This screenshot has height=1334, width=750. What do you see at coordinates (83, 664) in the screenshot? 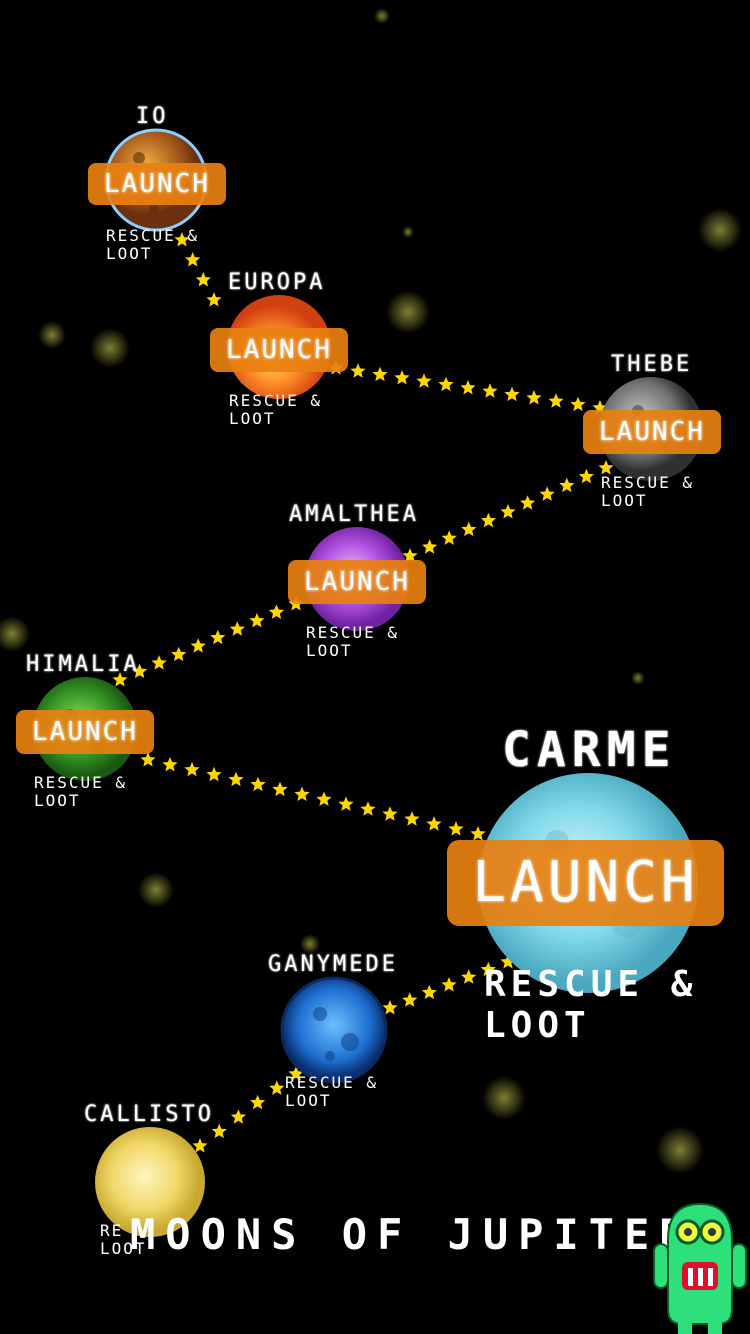
I see `moon-label-himalia: HIMALIA` at bounding box center [83, 664].